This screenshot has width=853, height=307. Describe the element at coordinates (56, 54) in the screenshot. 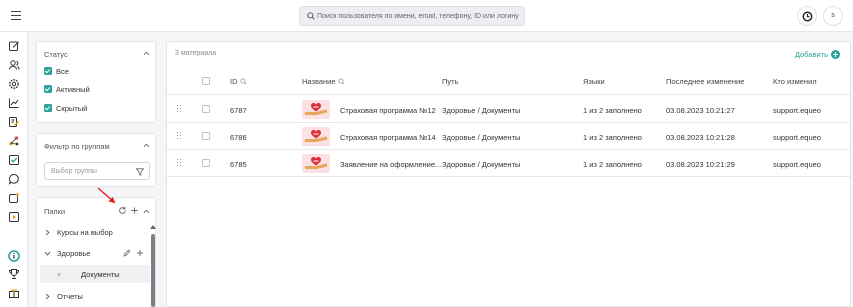

I see `status-title: Статус` at that location.